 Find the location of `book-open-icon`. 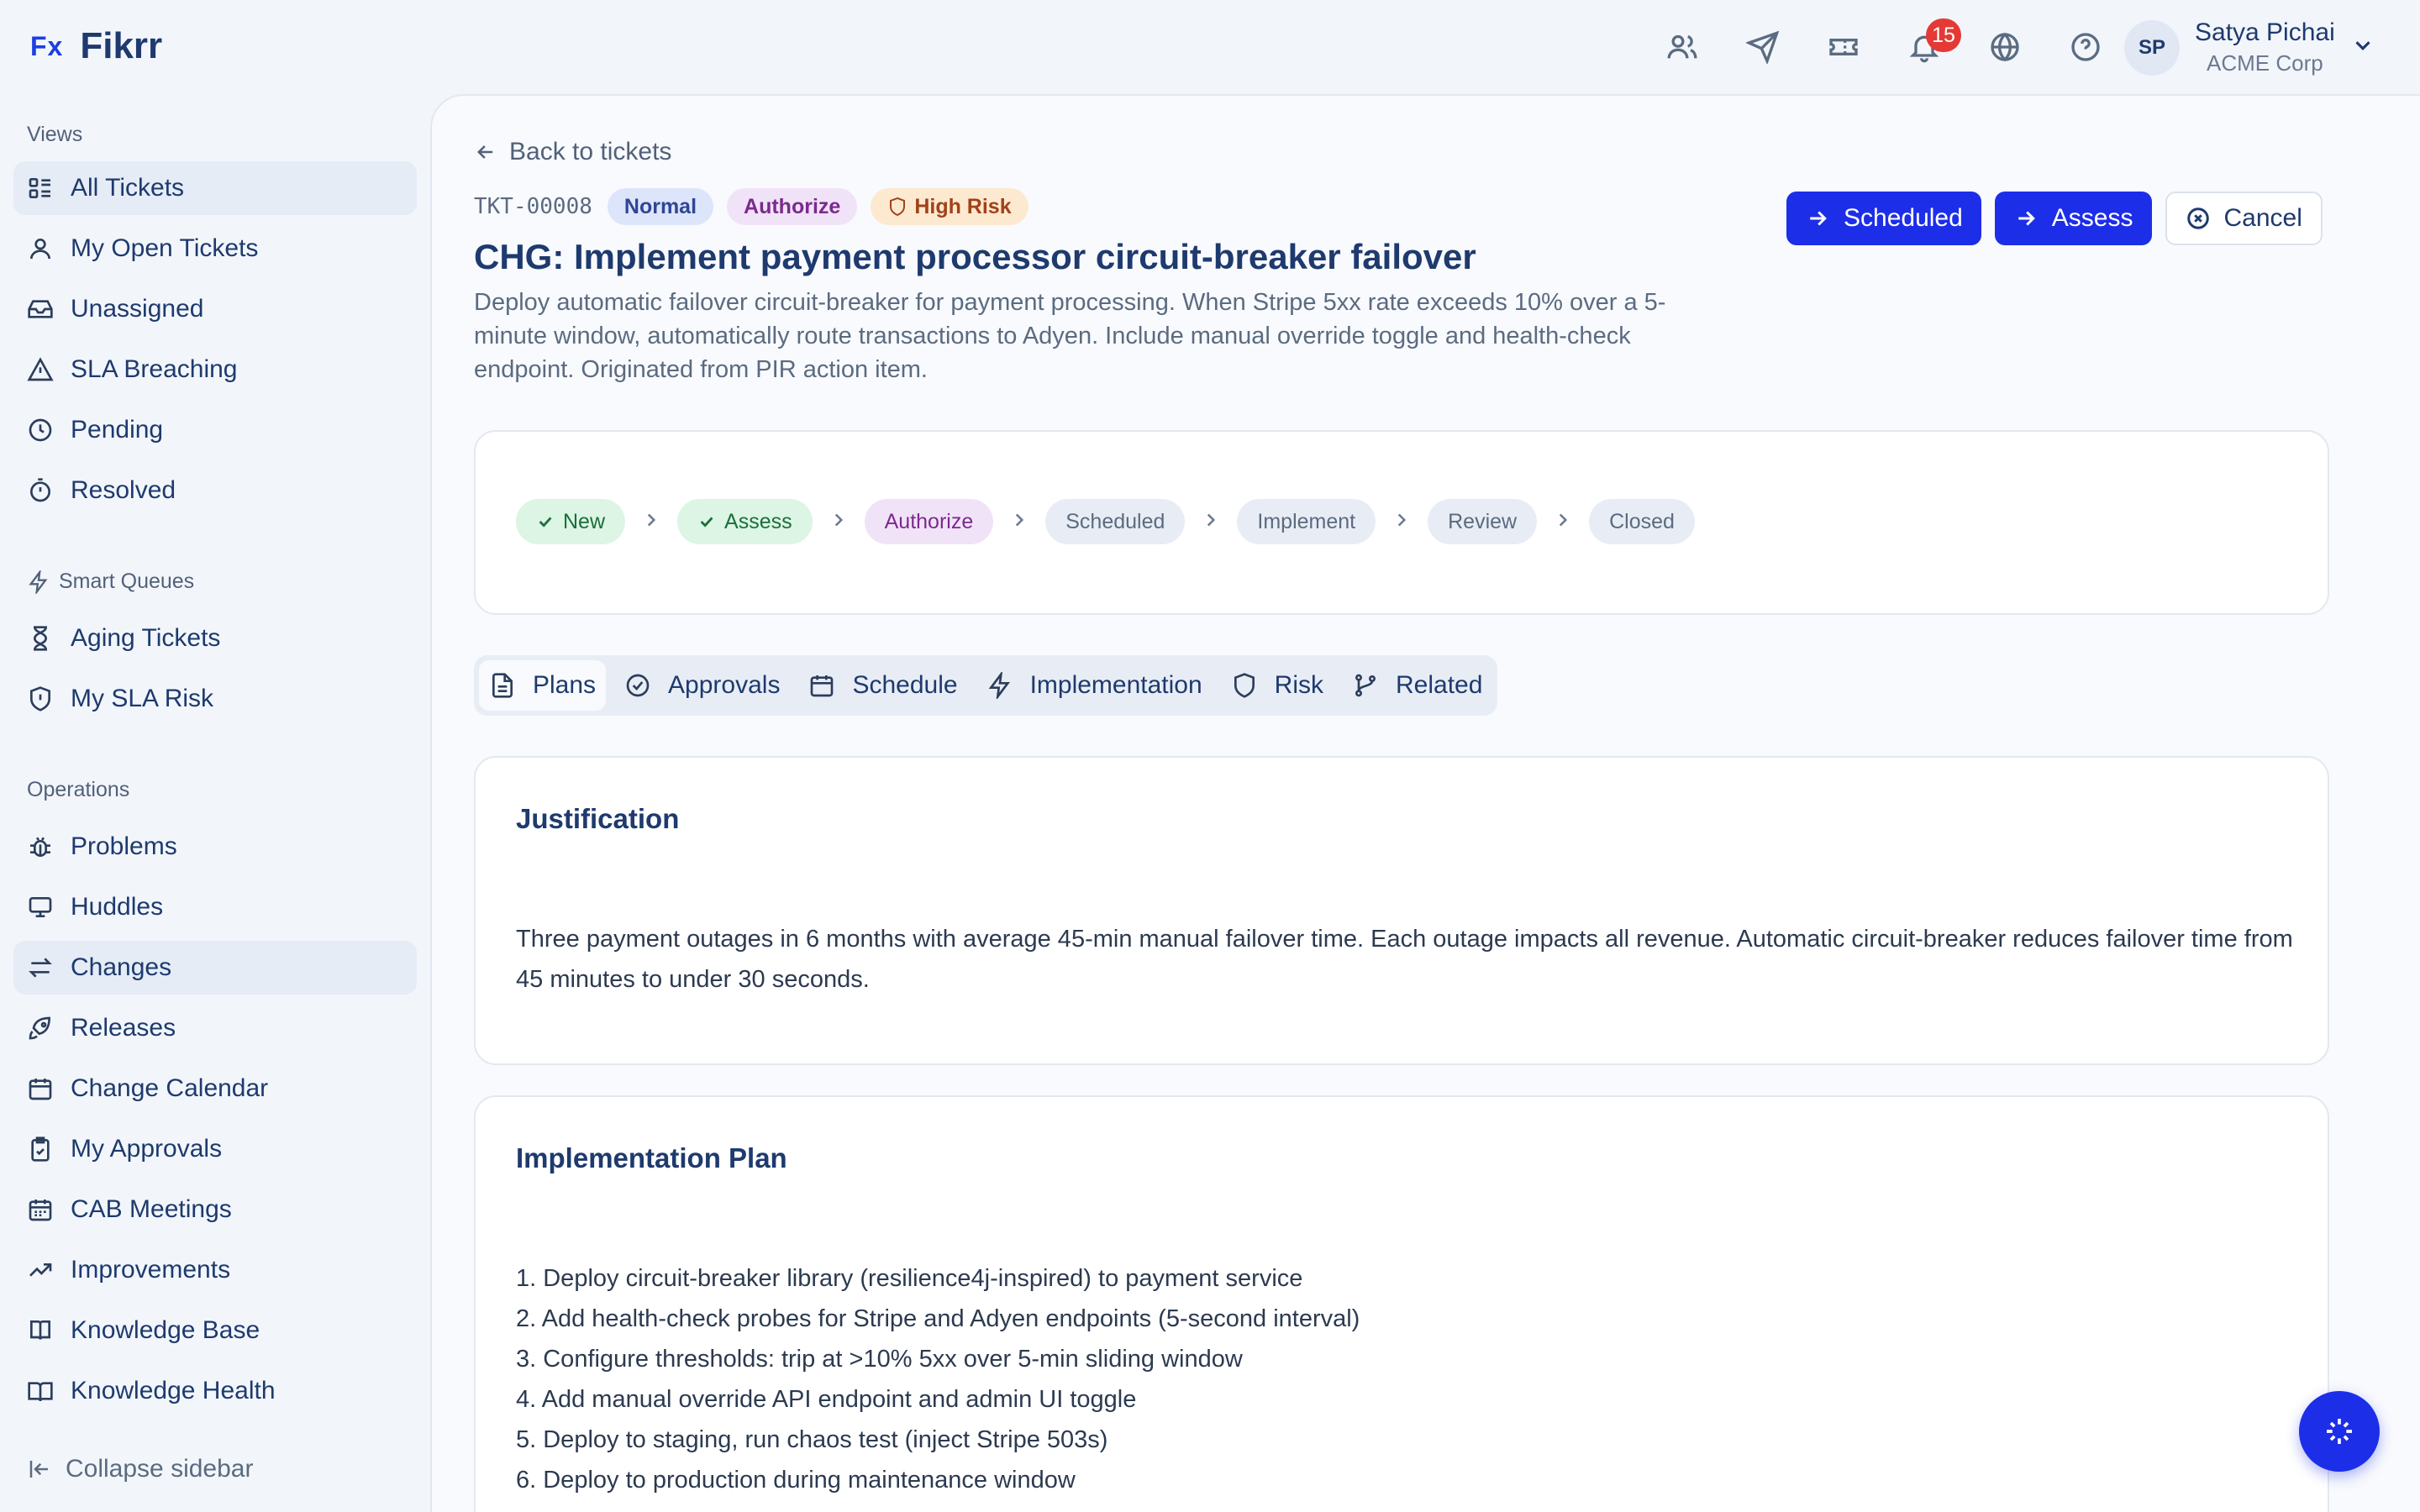

book-open-icon is located at coordinates (40, 1392).